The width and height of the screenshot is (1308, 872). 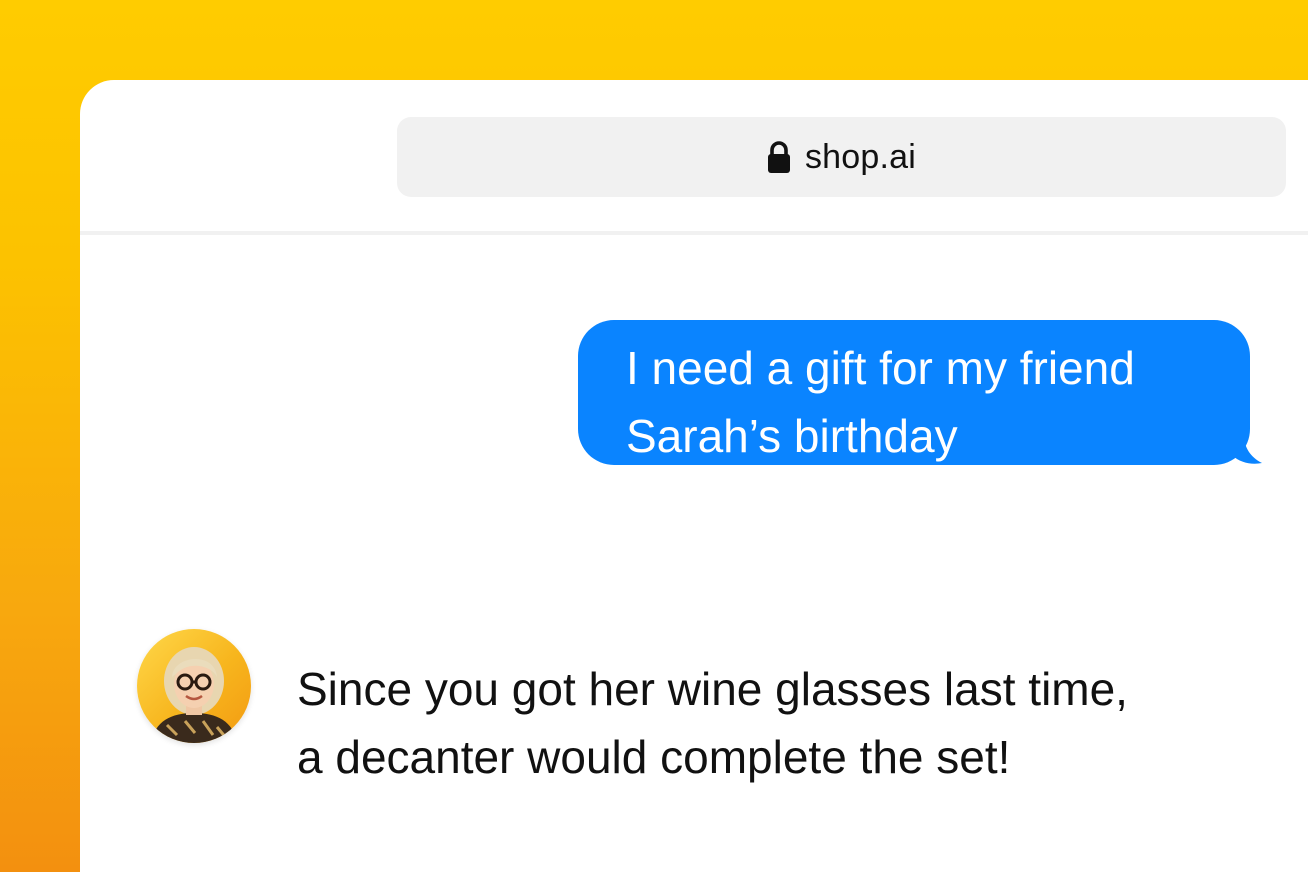 I want to click on url-text: shop.ai, so click(x=860, y=156).